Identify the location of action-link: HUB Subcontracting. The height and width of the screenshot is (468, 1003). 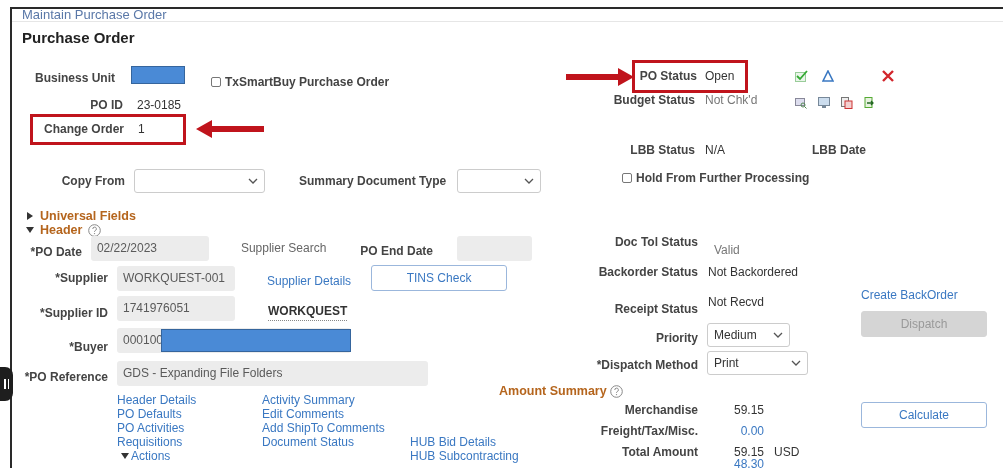
(464, 456).